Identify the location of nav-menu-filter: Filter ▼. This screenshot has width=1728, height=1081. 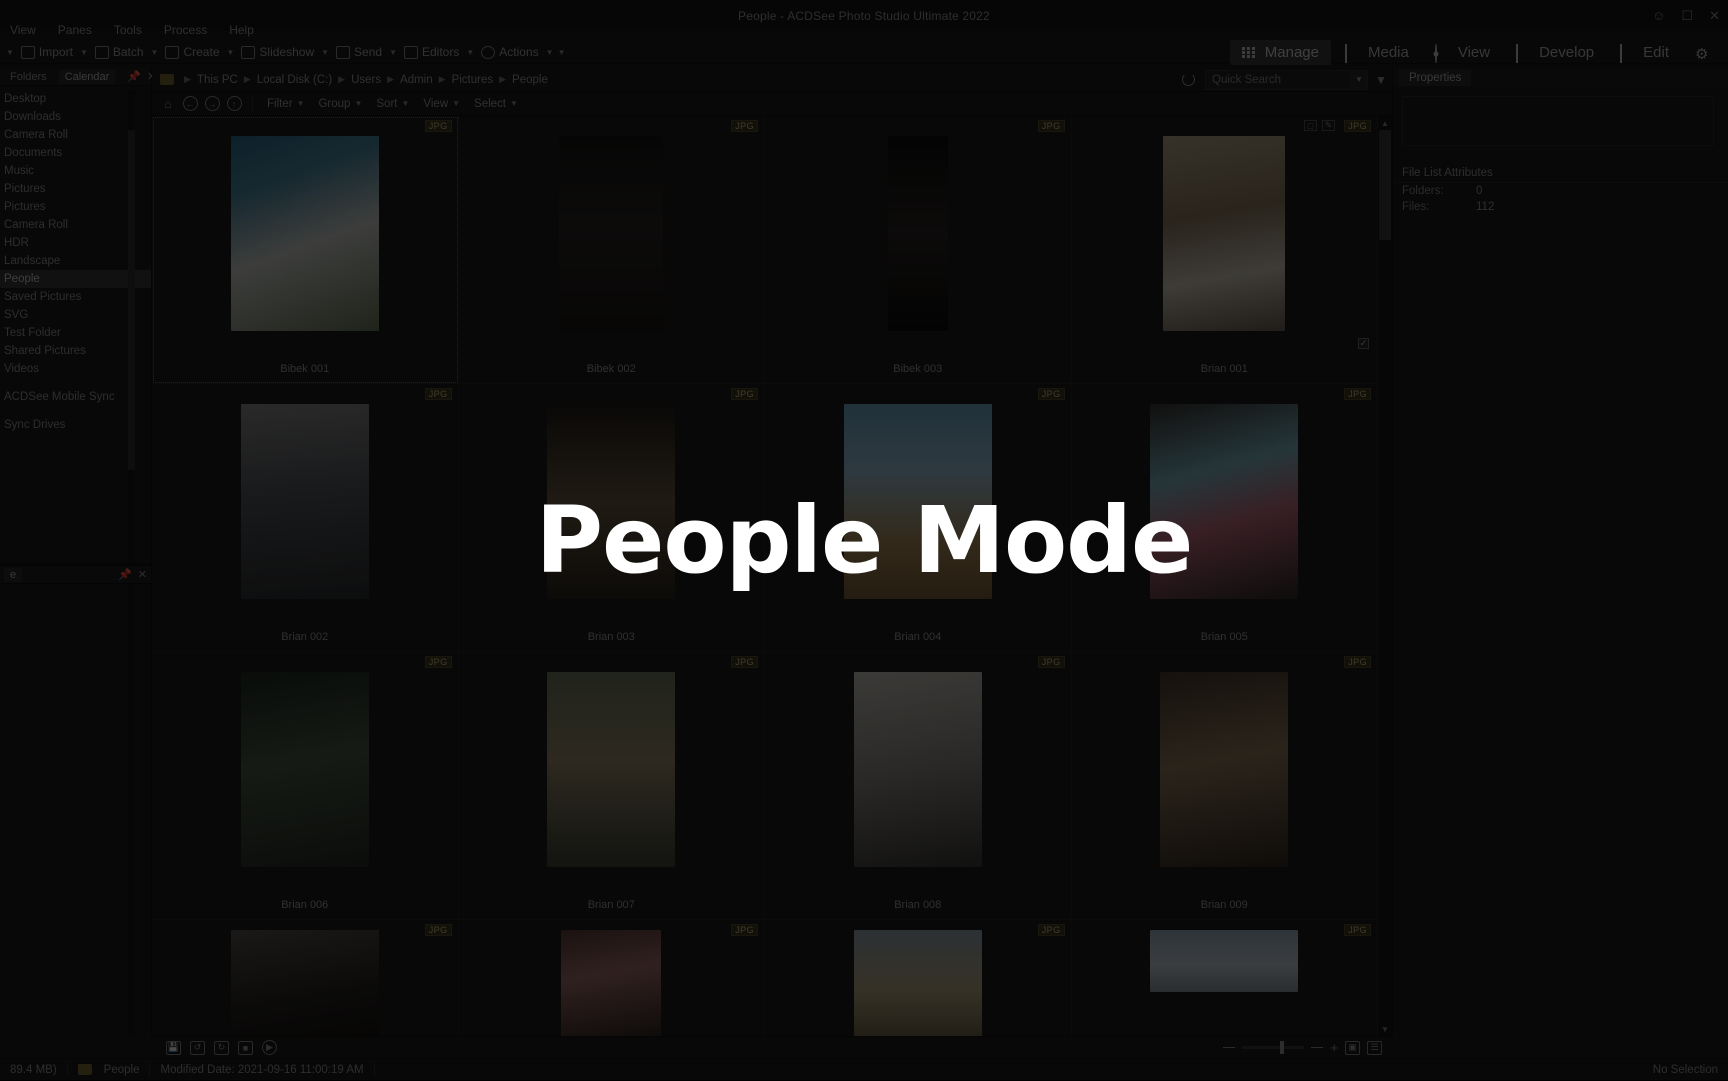
(285, 104).